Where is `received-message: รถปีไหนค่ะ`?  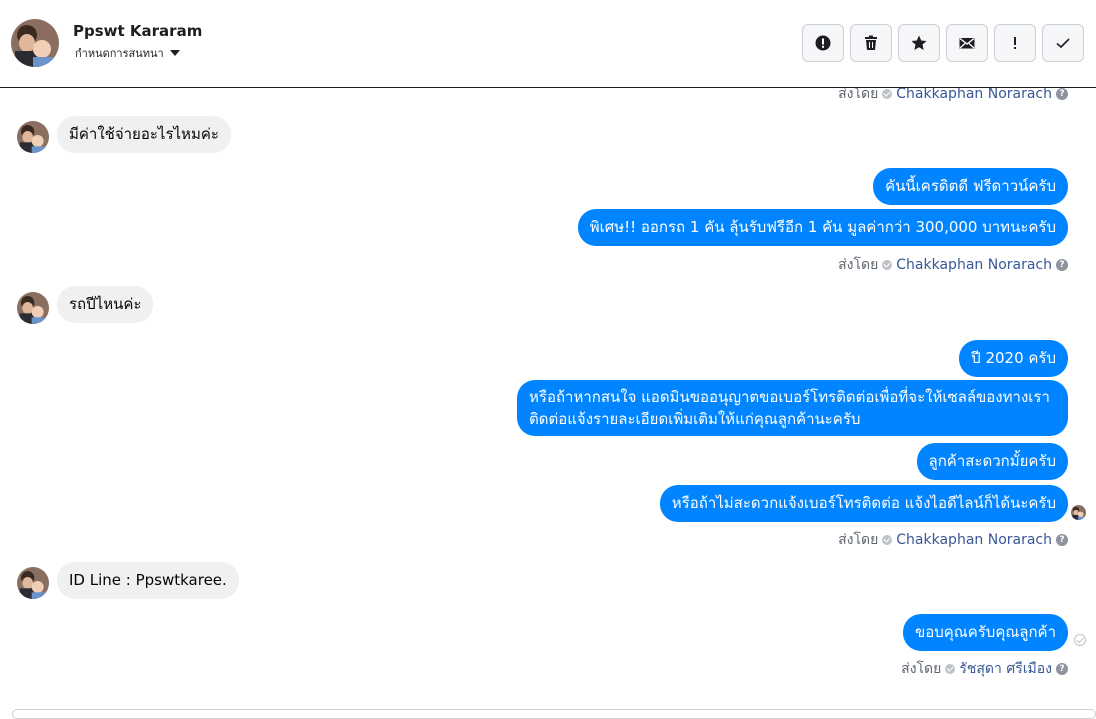 received-message: รถปีไหนค่ะ is located at coordinates (105, 304).